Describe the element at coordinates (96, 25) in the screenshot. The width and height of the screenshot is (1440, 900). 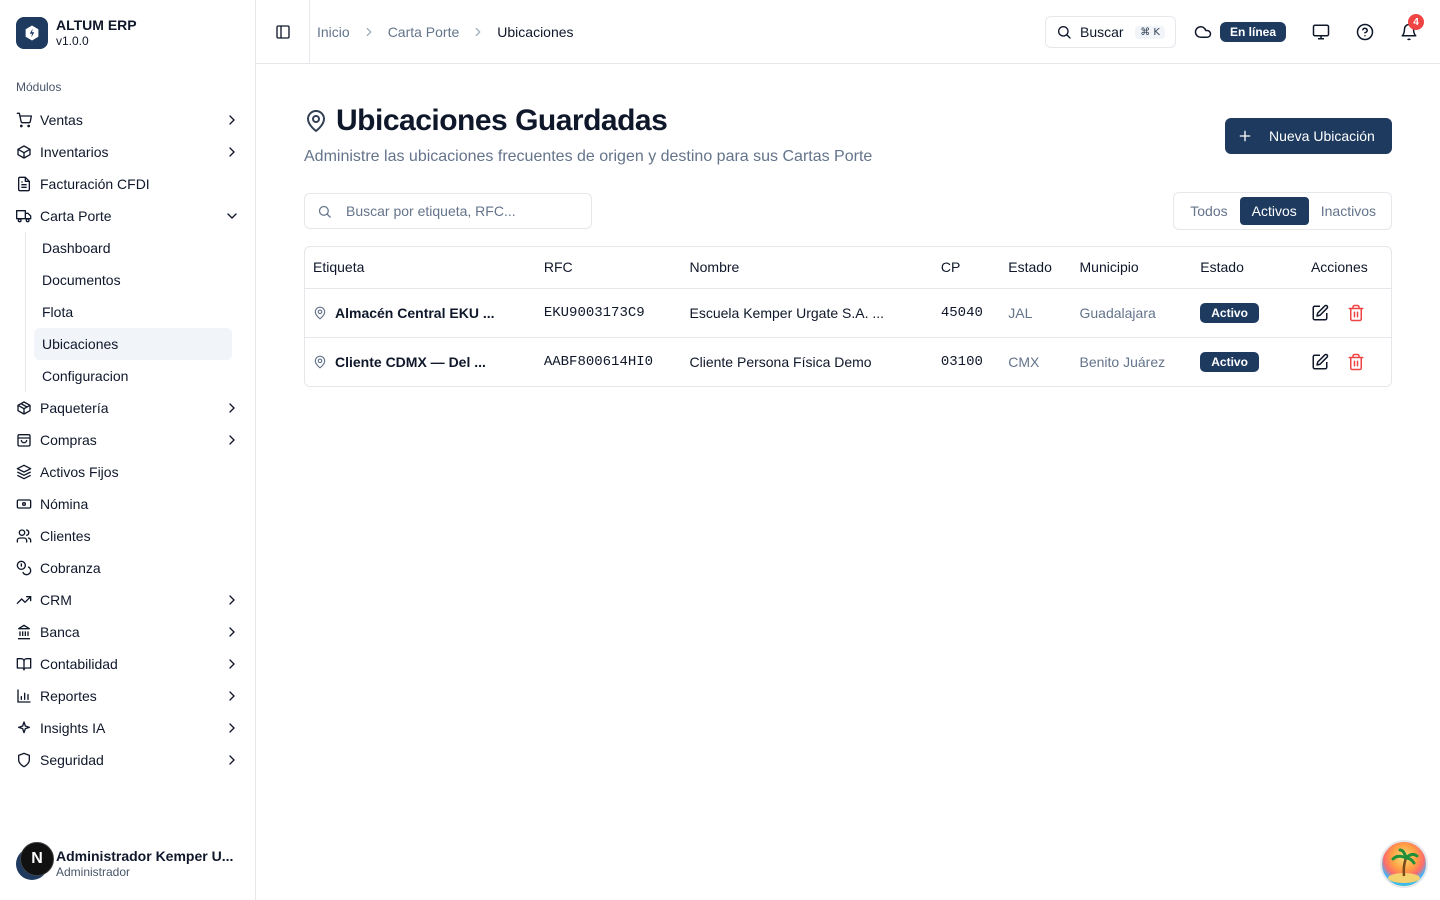
I see `app-name: ALTUM ERP` at that location.